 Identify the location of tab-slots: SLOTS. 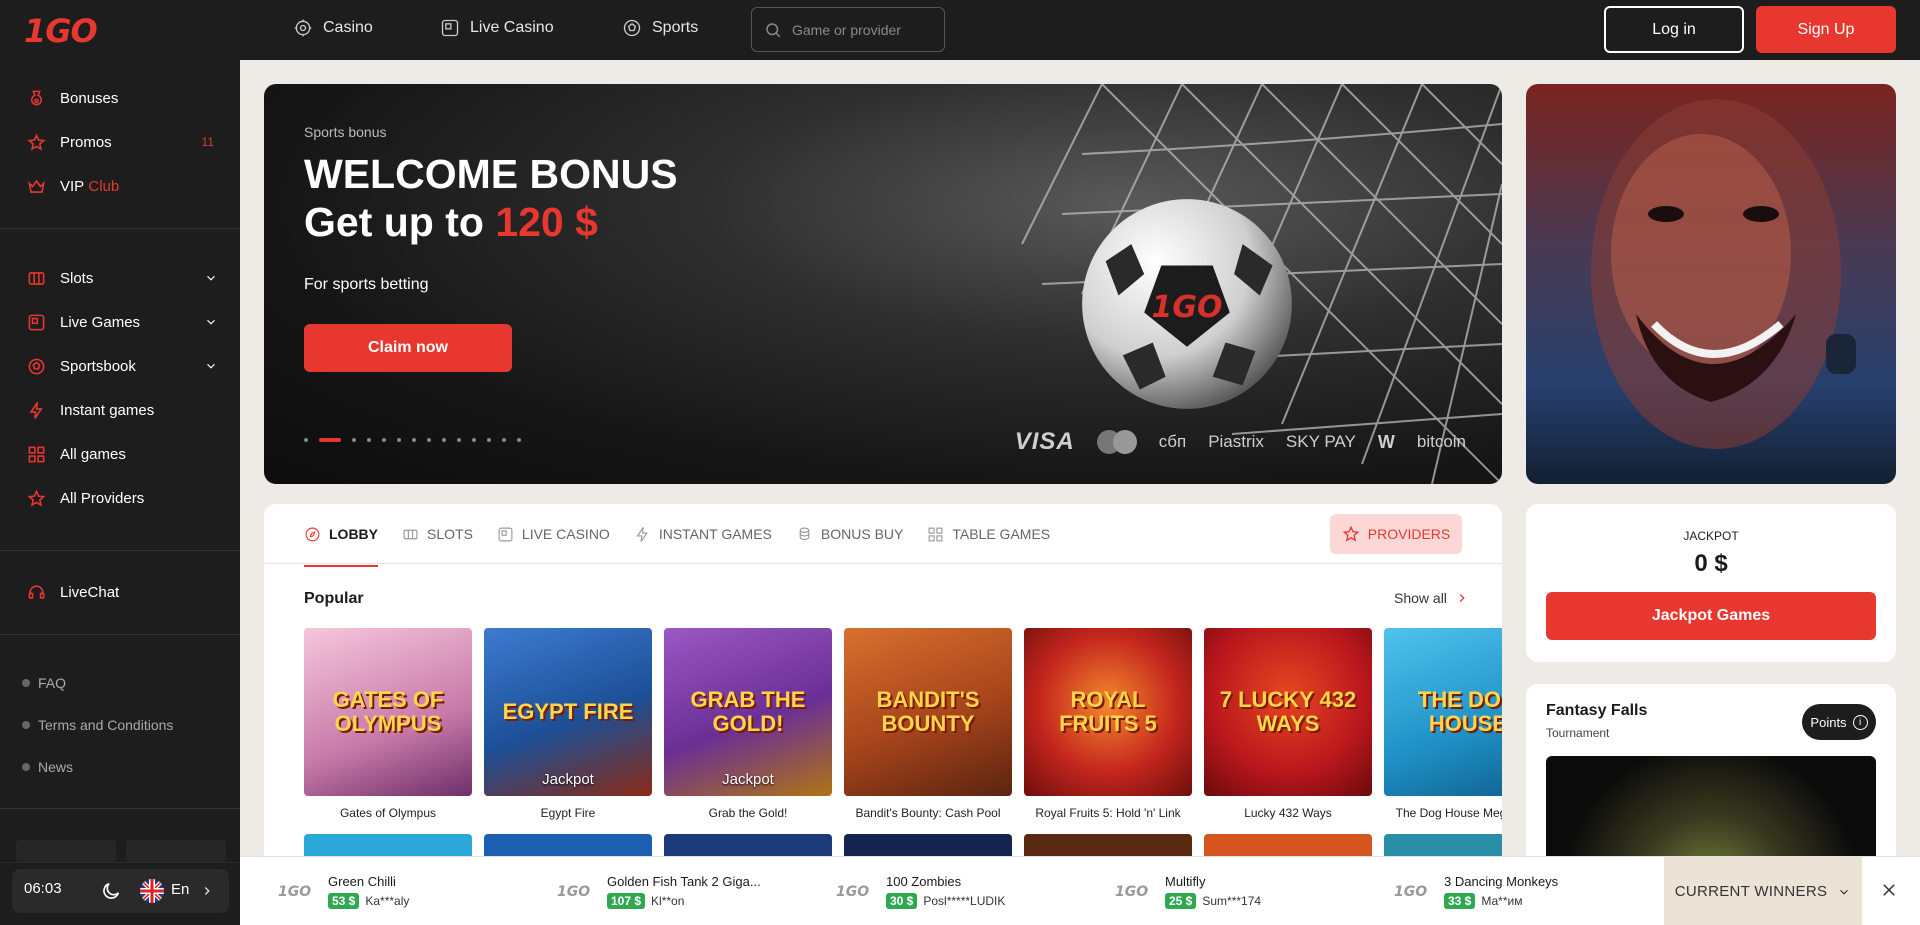
(437, 544).